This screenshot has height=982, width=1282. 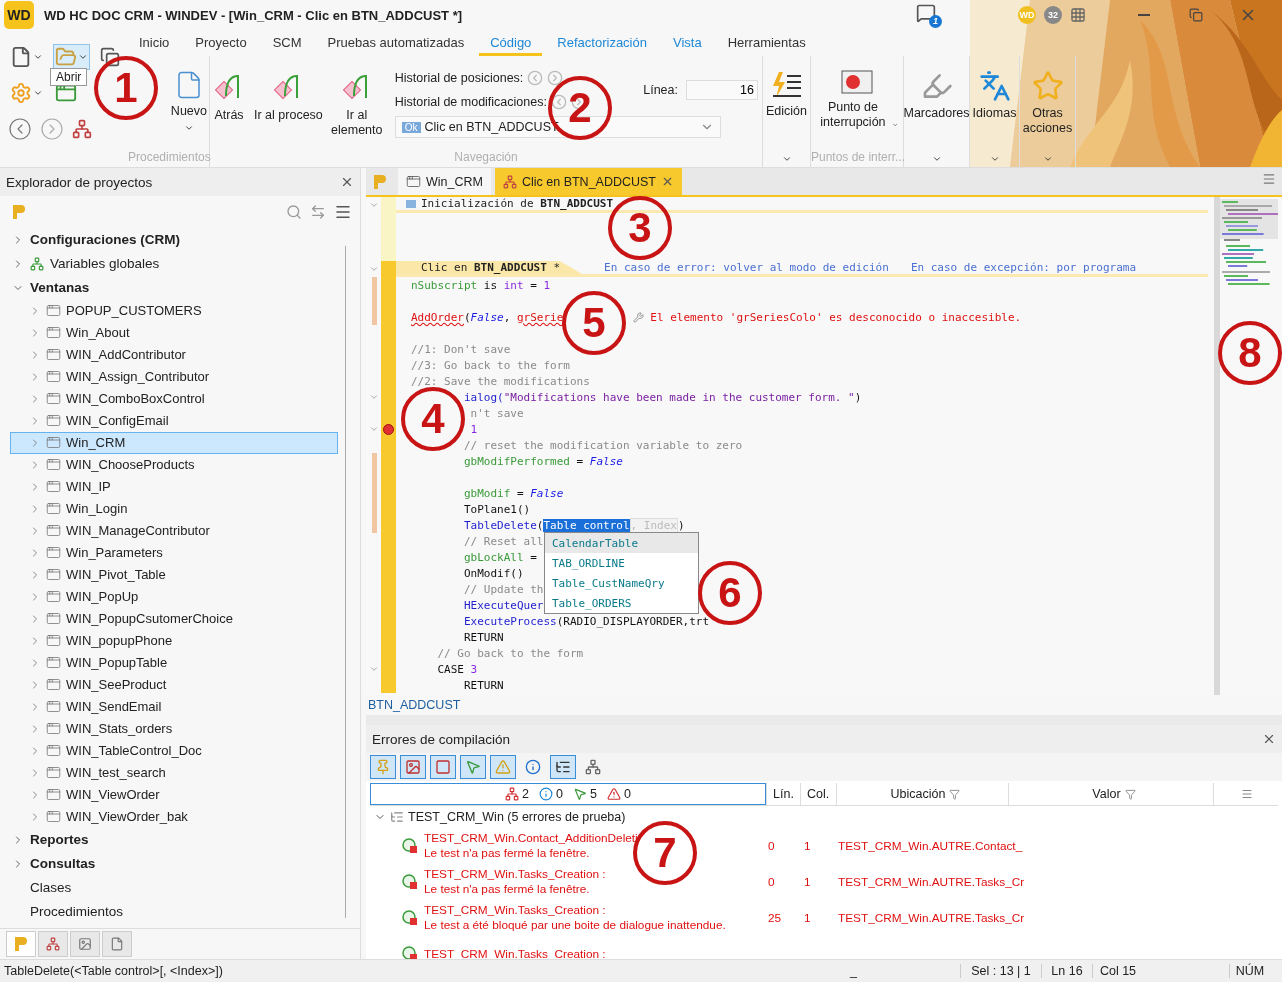 What do you see at coordinates (53, 531) in the screenshot?
I see `window-icon` at bounding box center [53, 531].